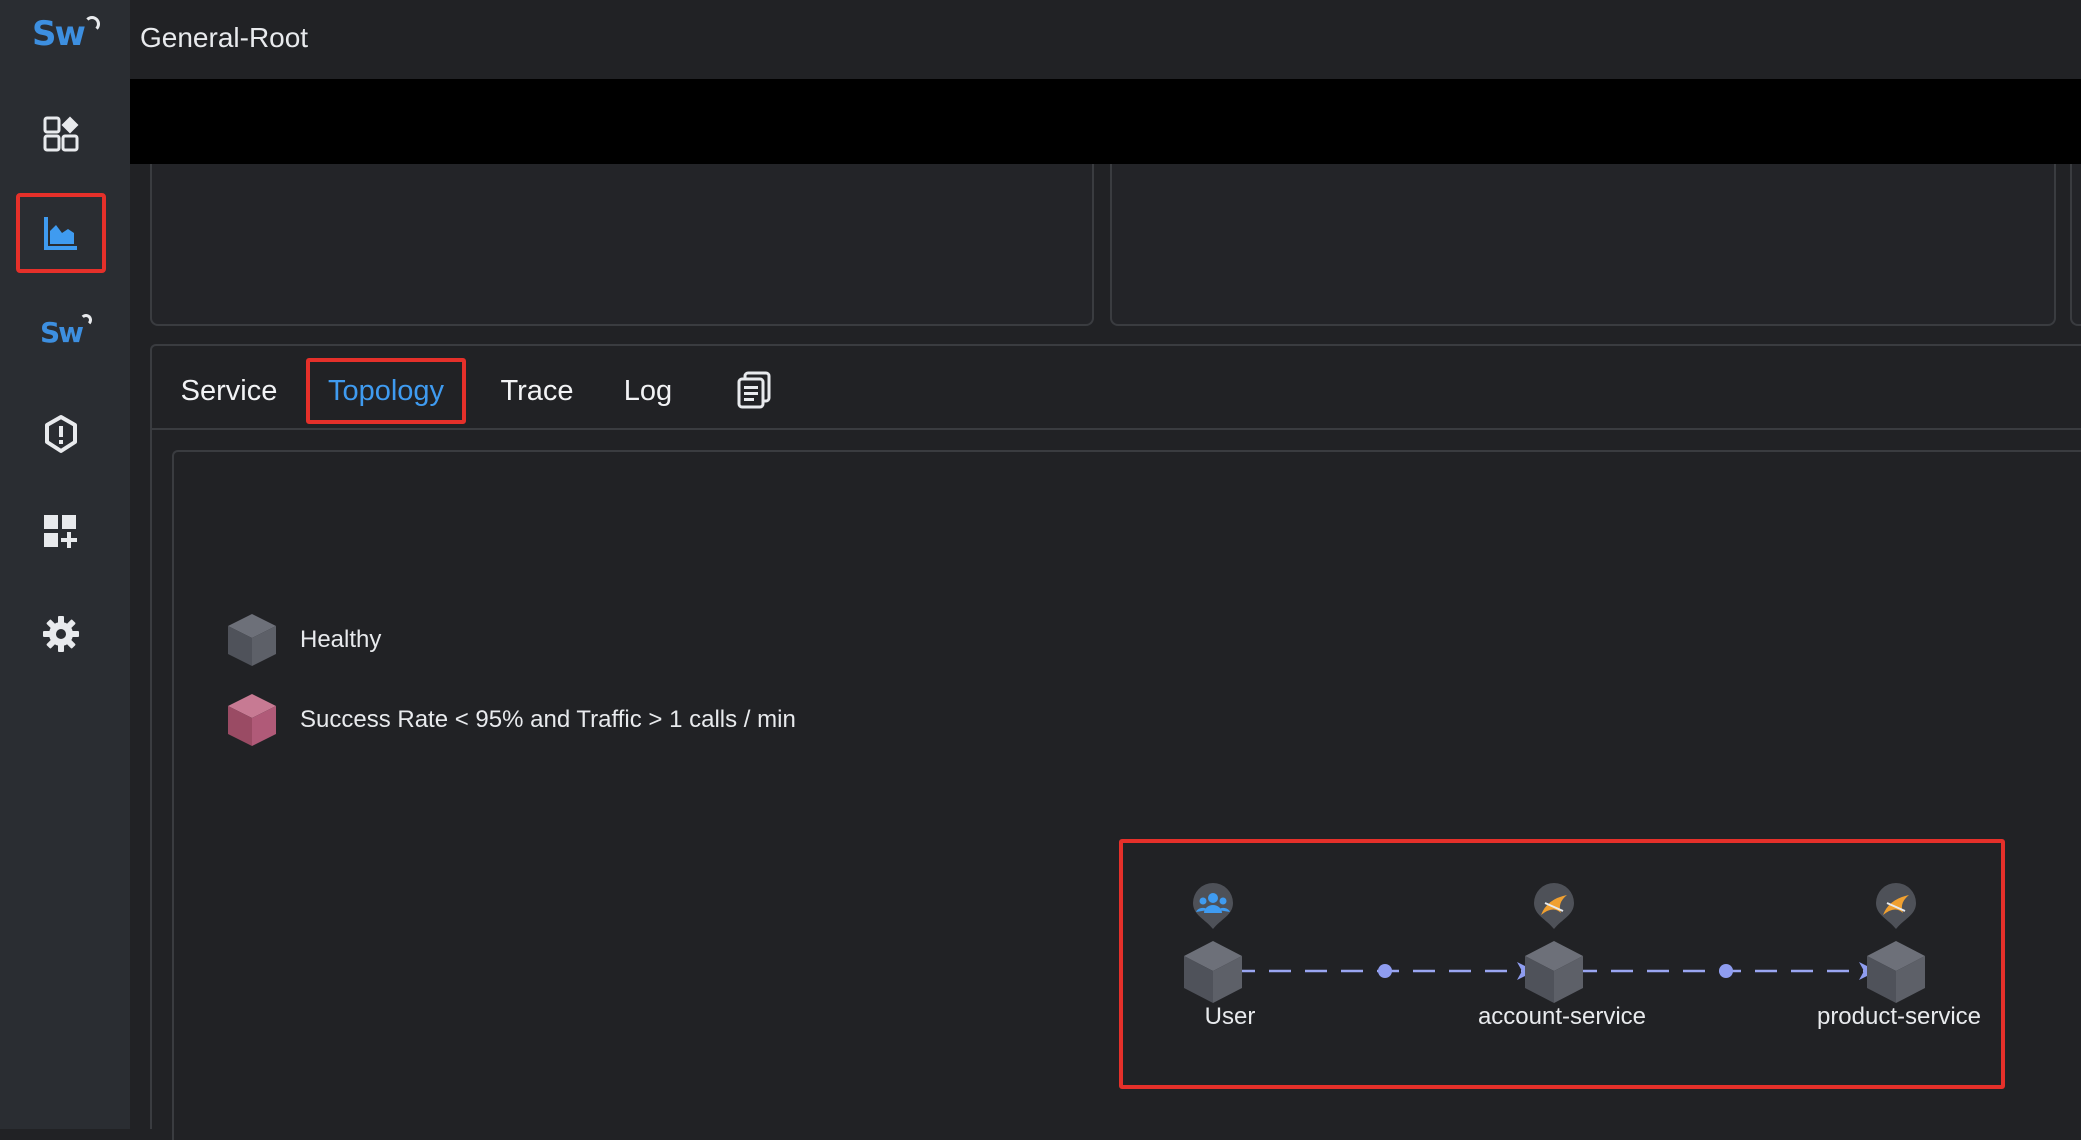 The image size is (2081, 1140). I want to click on alert-shield-icon, so click(61, 434).